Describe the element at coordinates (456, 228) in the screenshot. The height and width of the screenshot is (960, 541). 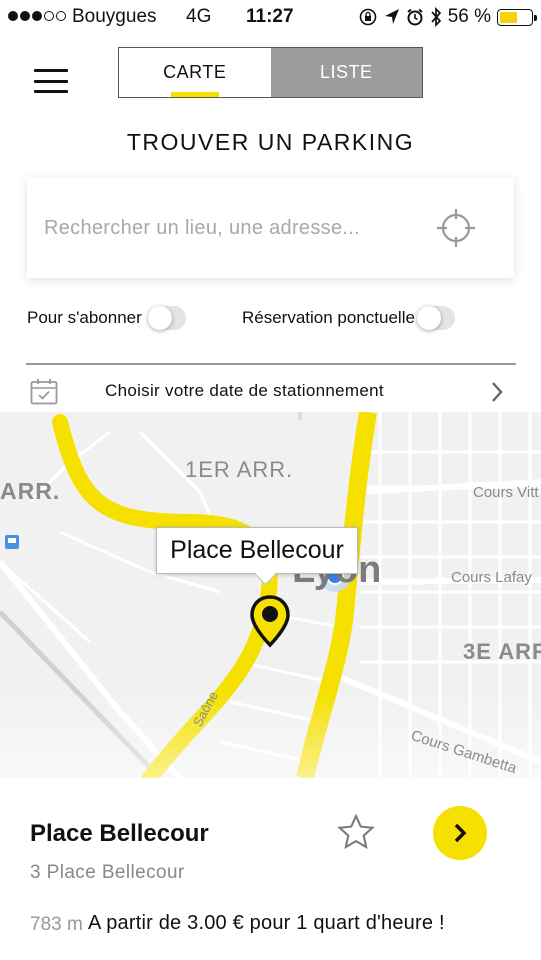
I see `locate-me-icon` at that location.